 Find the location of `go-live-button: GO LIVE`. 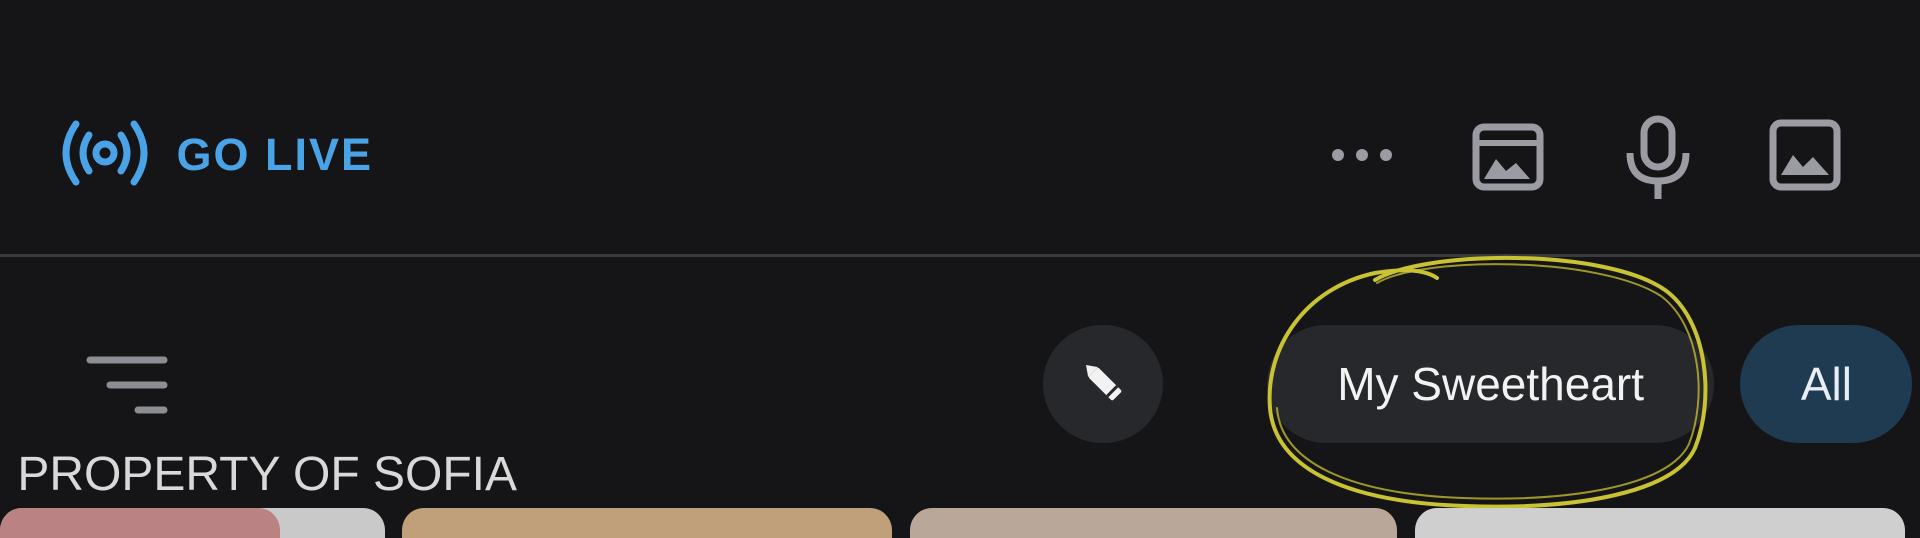

go-live-button: GO LIVE is located at coordinates (216, 155).